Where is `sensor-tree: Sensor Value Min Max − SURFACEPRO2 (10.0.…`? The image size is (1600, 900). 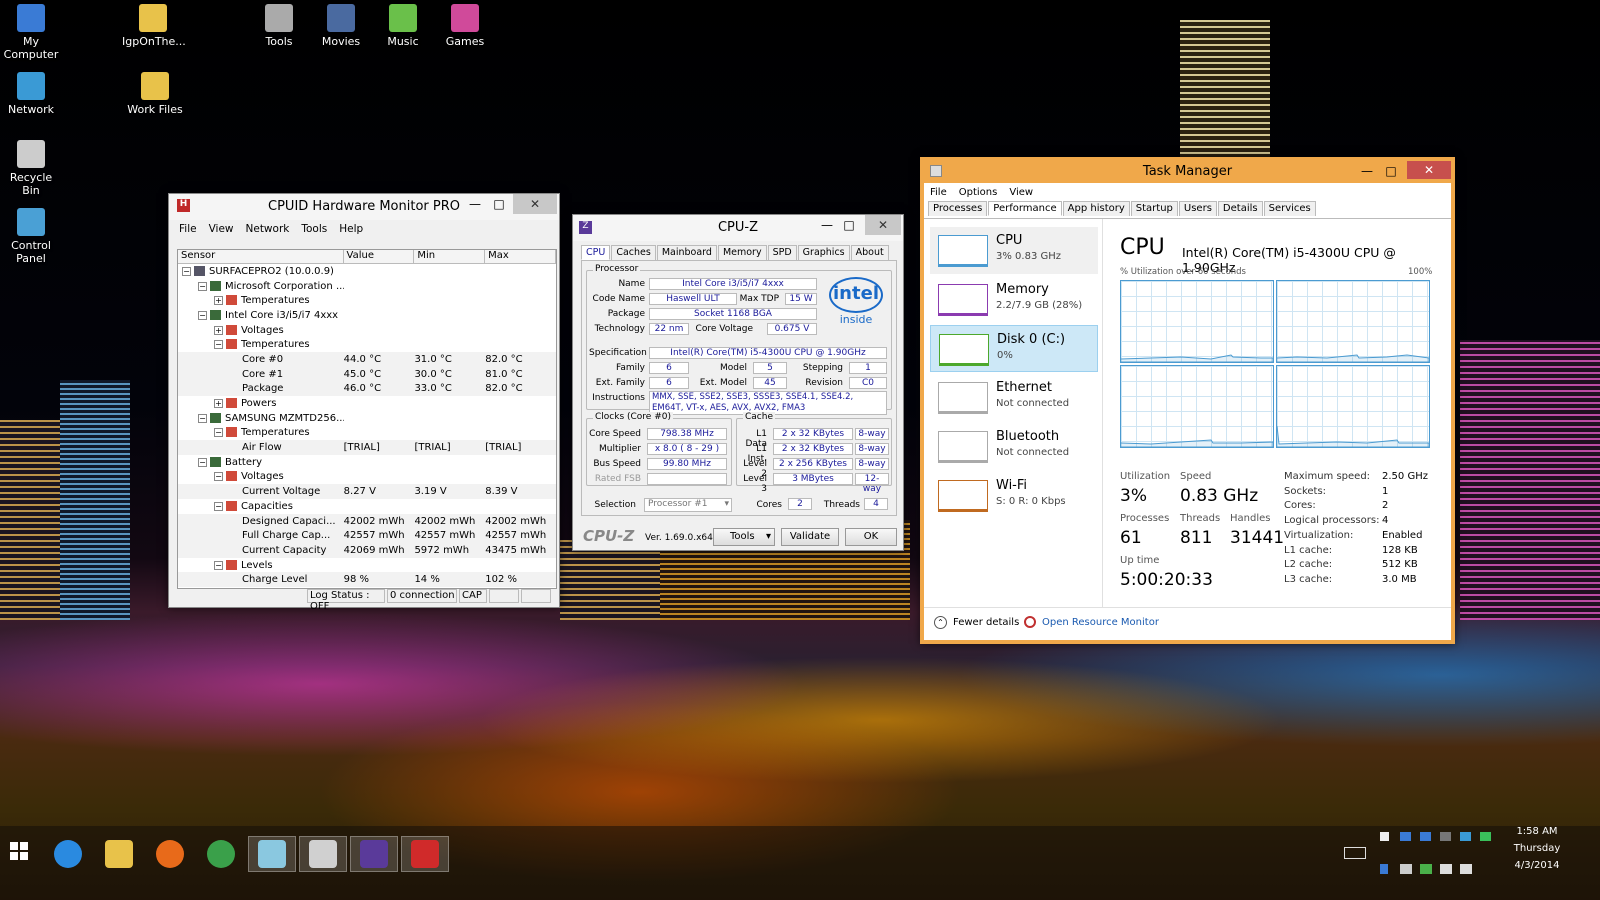
sensor-tree: Sensor Value Min Max − SURFACEPRO2 (10.0.… is located at coordinates (367, 419).